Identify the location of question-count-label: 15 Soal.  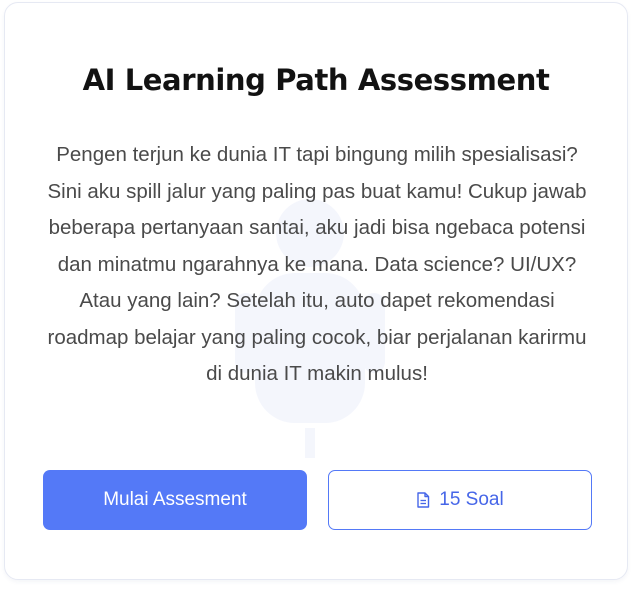
(471, 499).